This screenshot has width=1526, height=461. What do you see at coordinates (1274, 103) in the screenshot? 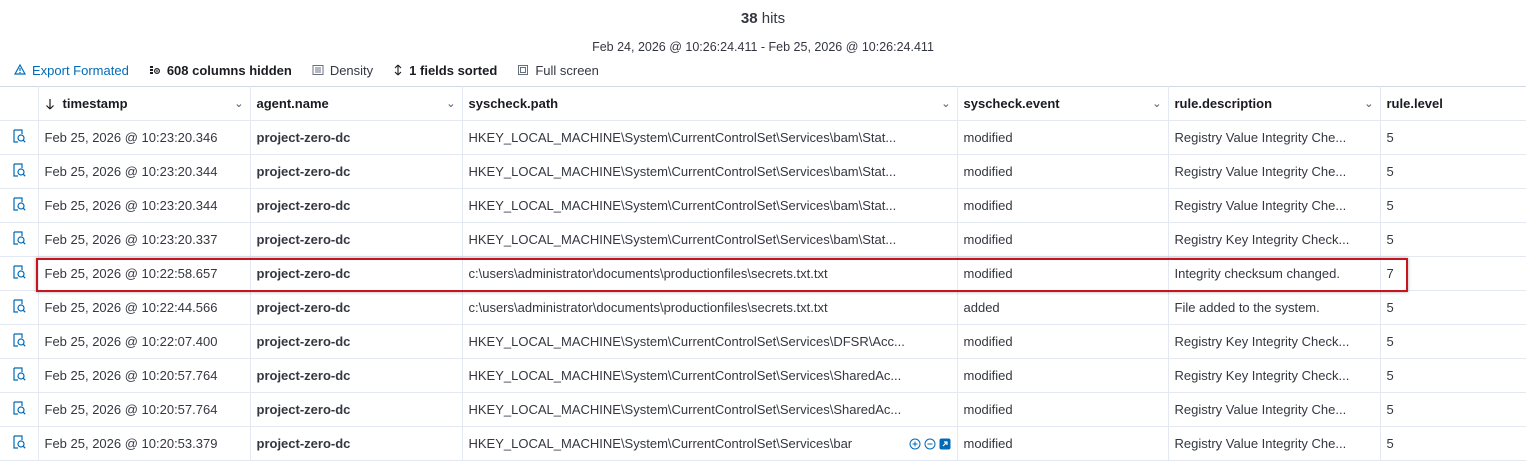
I see `column-header-rule-description: rule.description ⌄` at bounding box center [1274, 103].